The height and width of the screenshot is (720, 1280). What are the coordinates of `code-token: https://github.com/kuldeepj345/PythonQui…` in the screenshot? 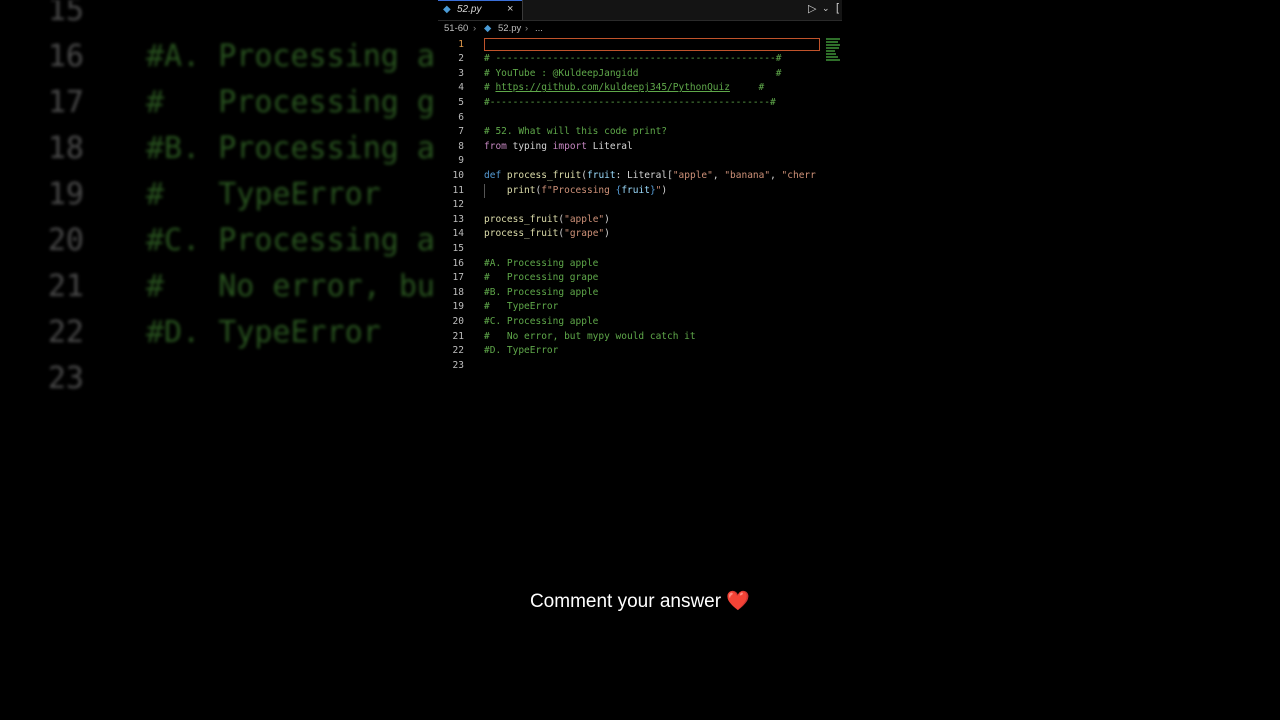 It's located at (612, 87).